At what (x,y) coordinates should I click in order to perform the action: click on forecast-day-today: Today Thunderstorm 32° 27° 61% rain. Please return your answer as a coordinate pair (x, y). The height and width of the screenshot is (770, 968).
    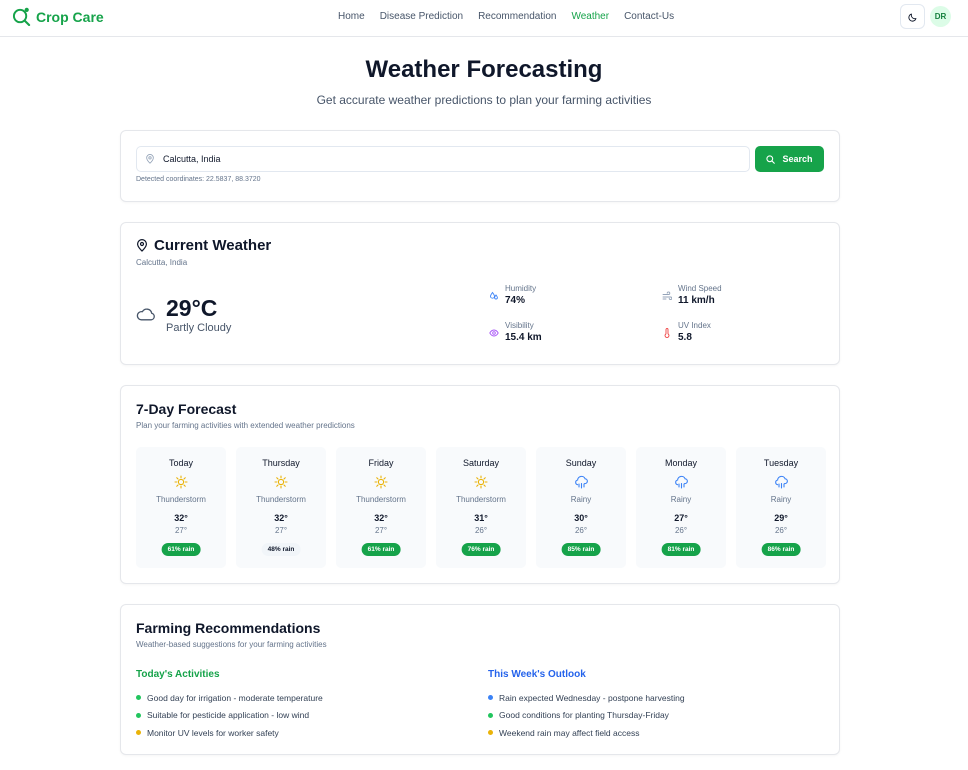
    Looking at the image, I should click on (181, 507).